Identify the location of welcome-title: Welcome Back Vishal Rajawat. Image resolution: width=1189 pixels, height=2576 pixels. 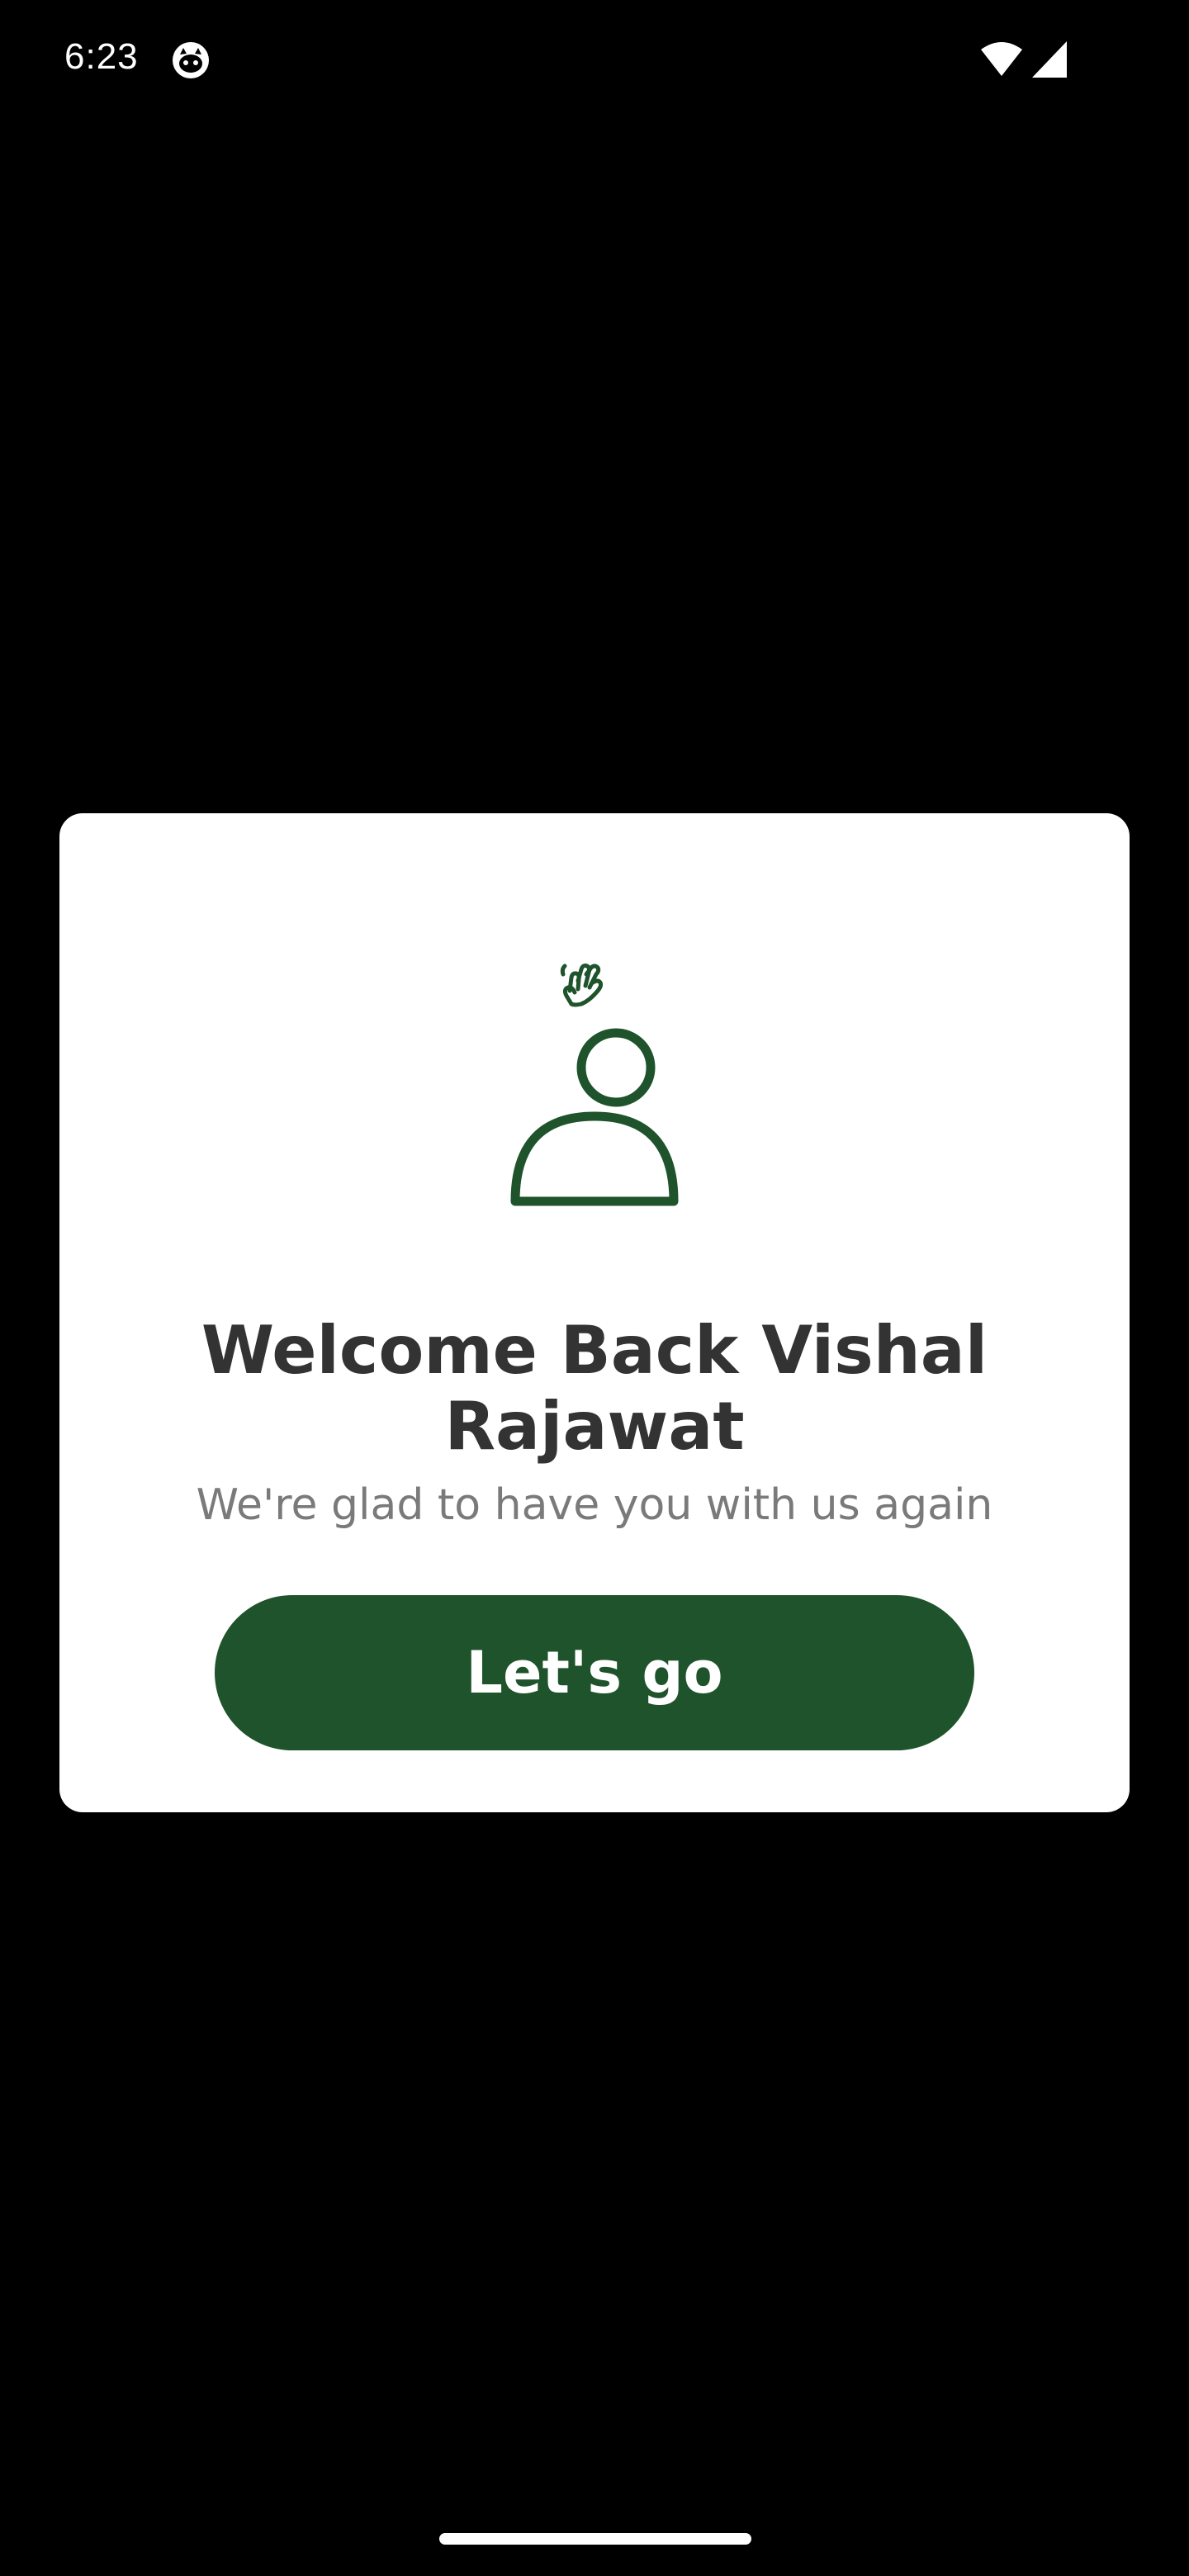
(594, 1388).